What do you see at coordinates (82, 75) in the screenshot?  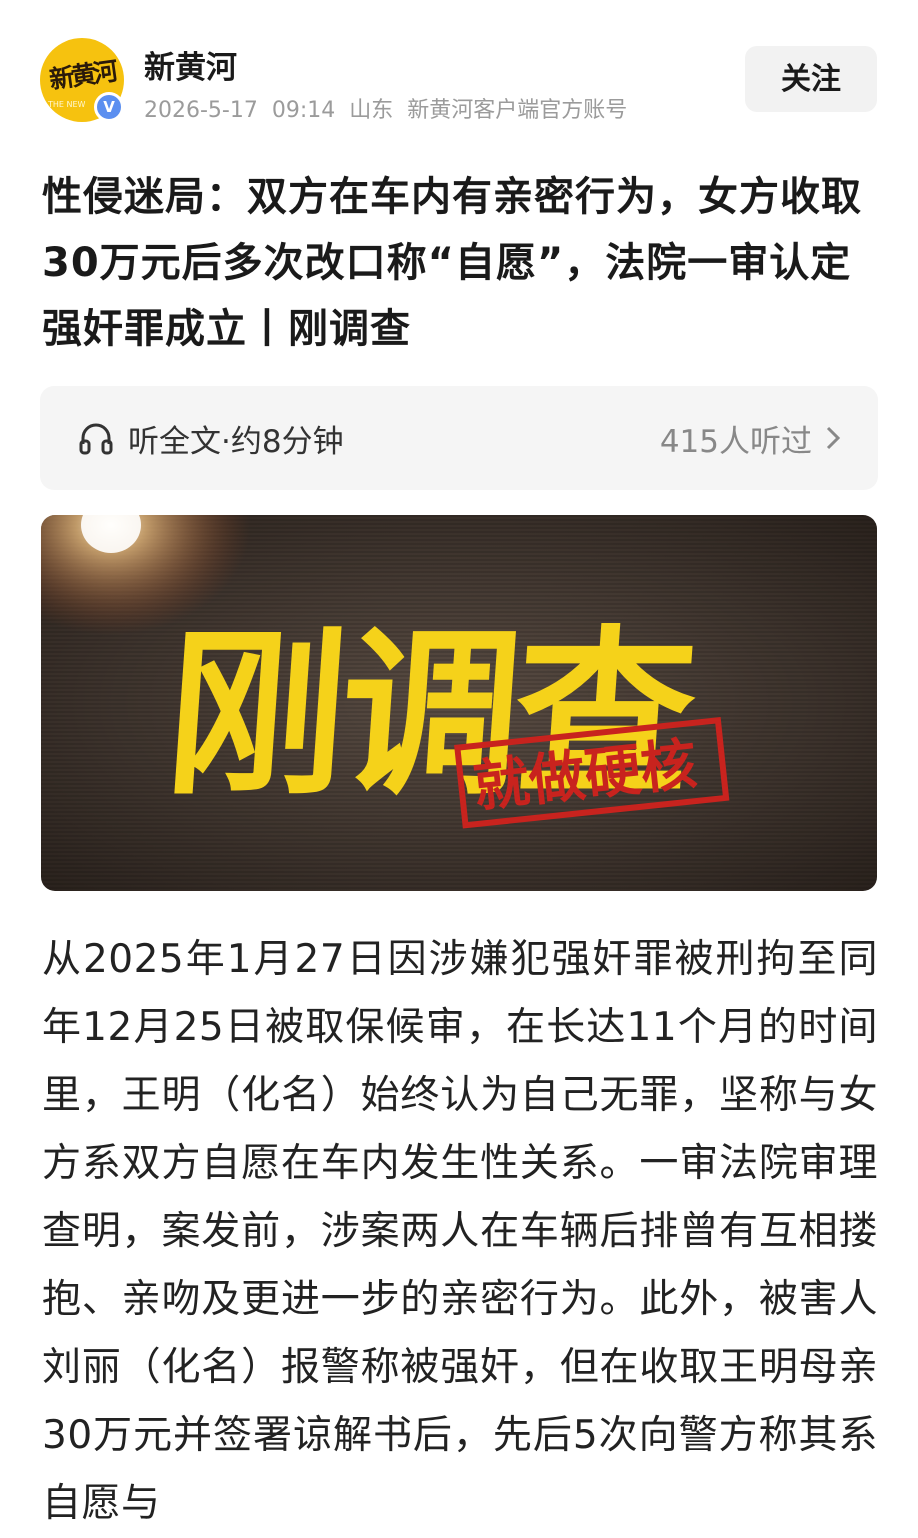 I see `avatar-logo: 新黄河` at bounding box center [82, 75].